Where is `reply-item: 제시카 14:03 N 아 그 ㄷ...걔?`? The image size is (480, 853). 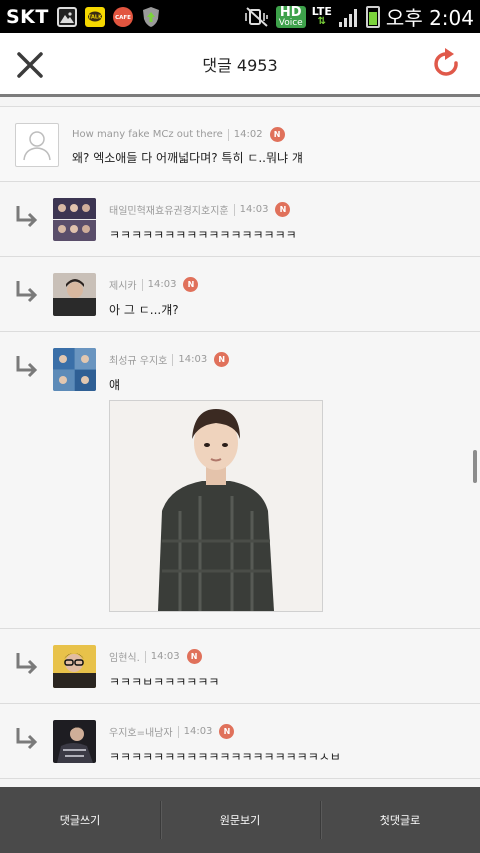
reply-item: 제시카 14:03 N 아 그 ㄷ...걔? is located at coordinates (240, 294).